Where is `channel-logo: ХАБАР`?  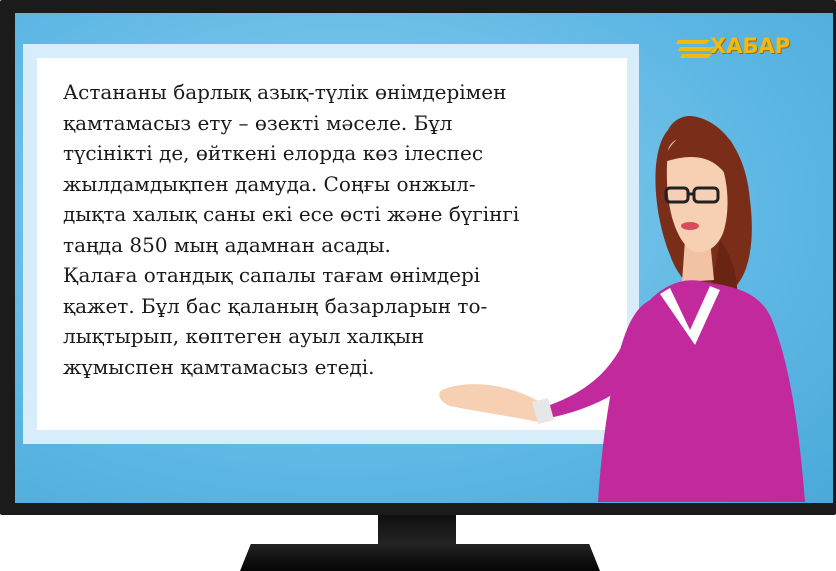
channel-logo: ХАБАР is located at coordinates (746, 49).